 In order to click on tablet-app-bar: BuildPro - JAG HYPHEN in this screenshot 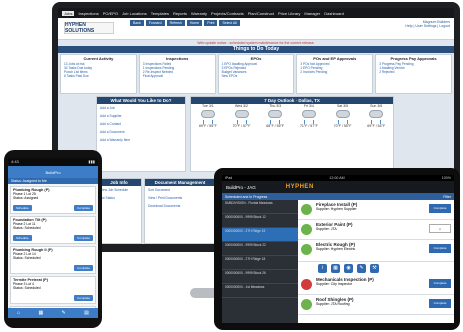, I will do `click(338, 187)`.